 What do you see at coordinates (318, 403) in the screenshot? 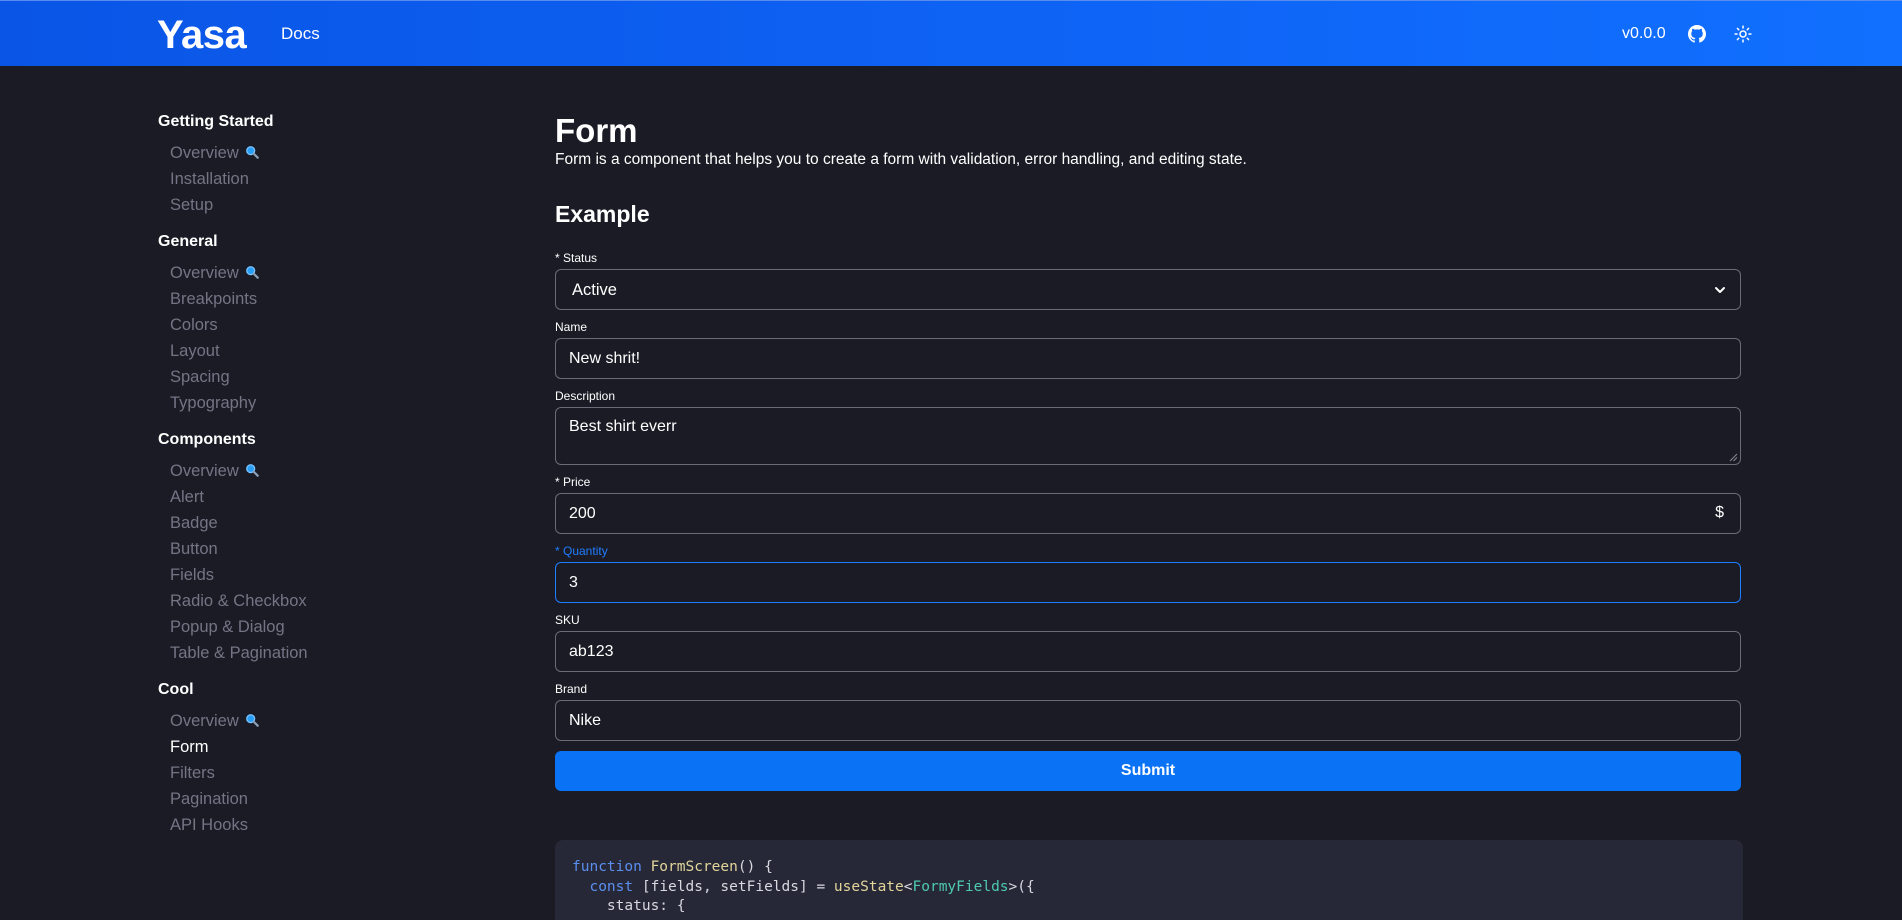
I see `sidebar-item-typography: Typography` at bounding box center [318, 403].